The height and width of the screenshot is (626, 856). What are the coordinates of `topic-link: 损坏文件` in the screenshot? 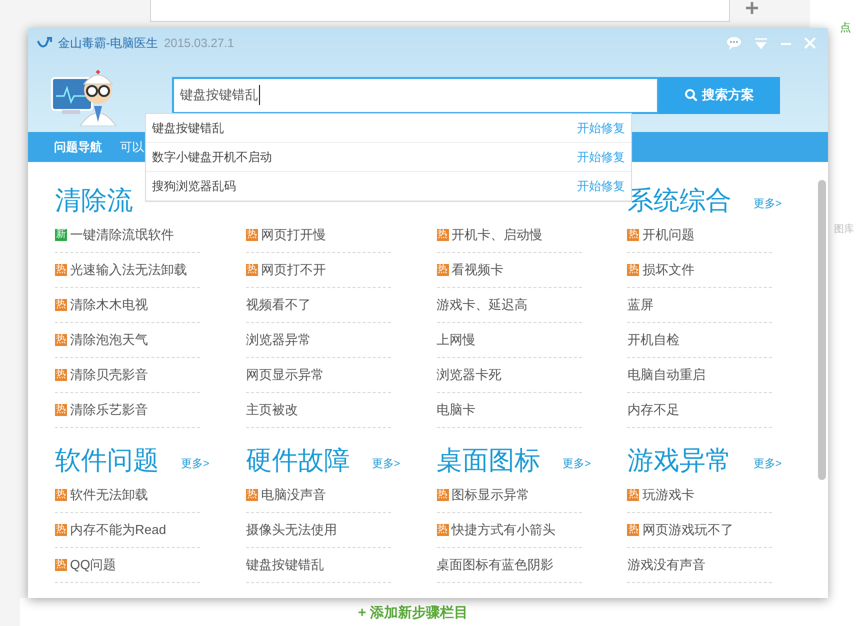 It's located at (668, 270).